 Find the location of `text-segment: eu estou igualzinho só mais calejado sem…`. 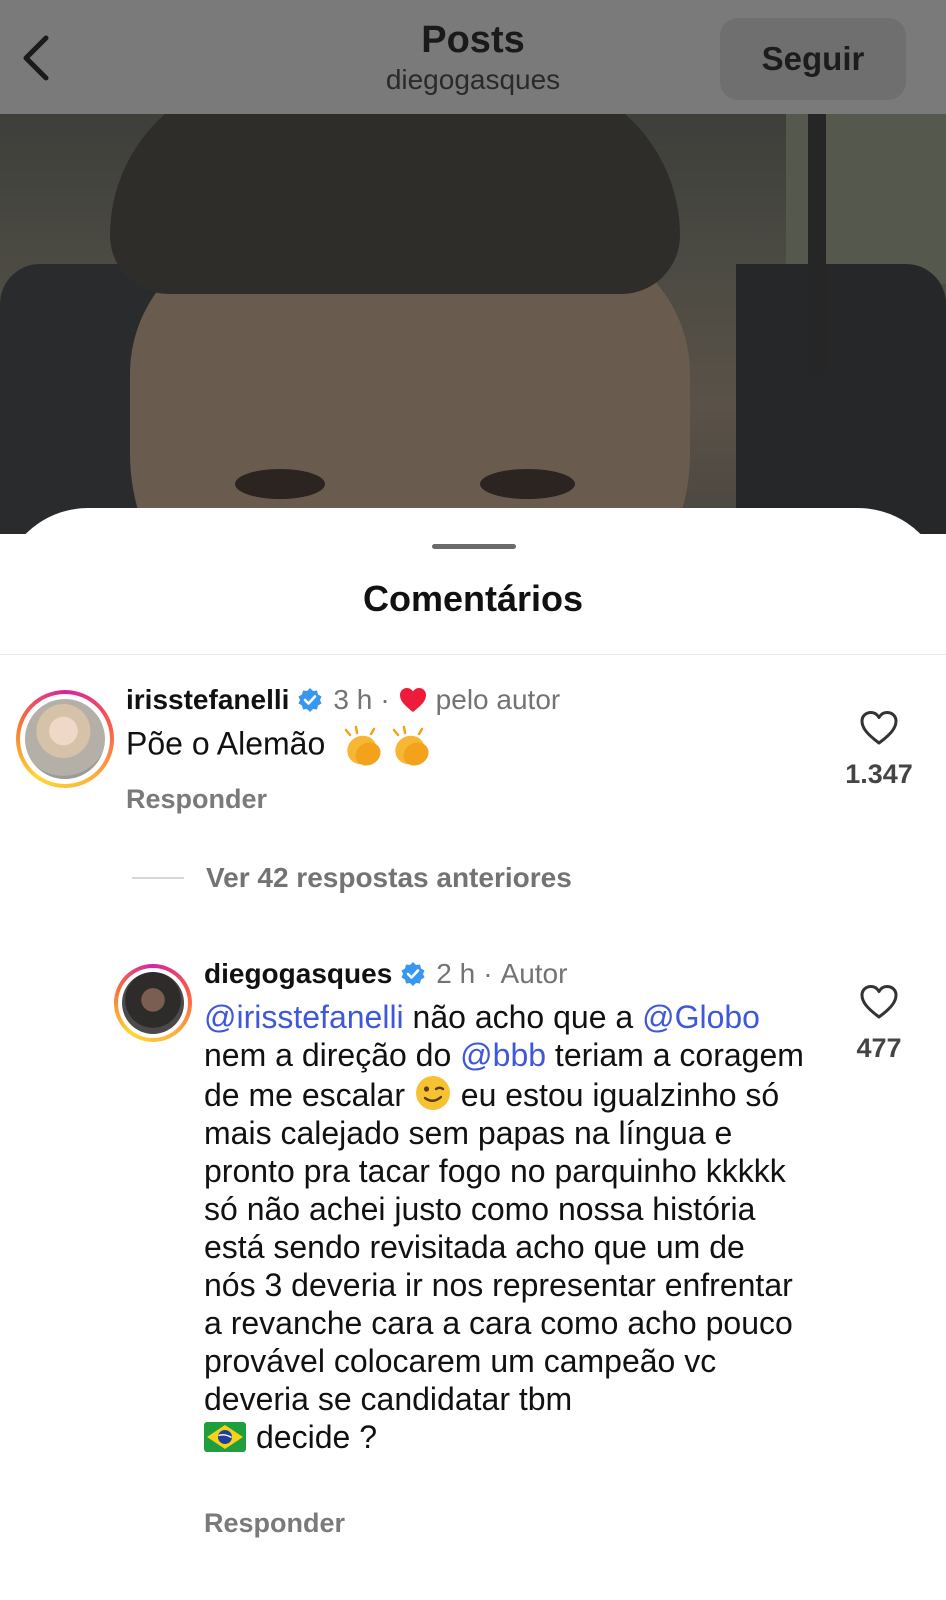

text-segment: eu estou igualzinho só mais calejado sem… is located at coordinates (498, 1247).